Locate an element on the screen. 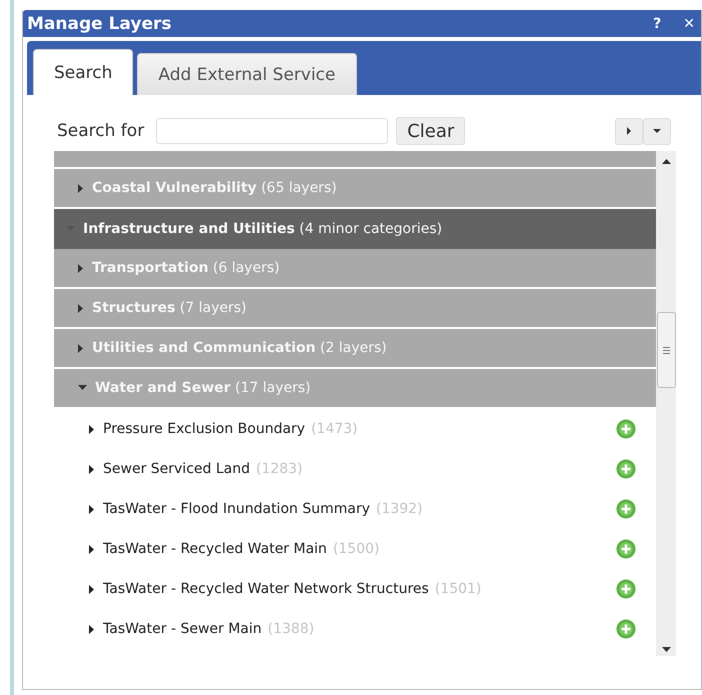  window-title: Manage Layers is located at coordinates (99, 24).